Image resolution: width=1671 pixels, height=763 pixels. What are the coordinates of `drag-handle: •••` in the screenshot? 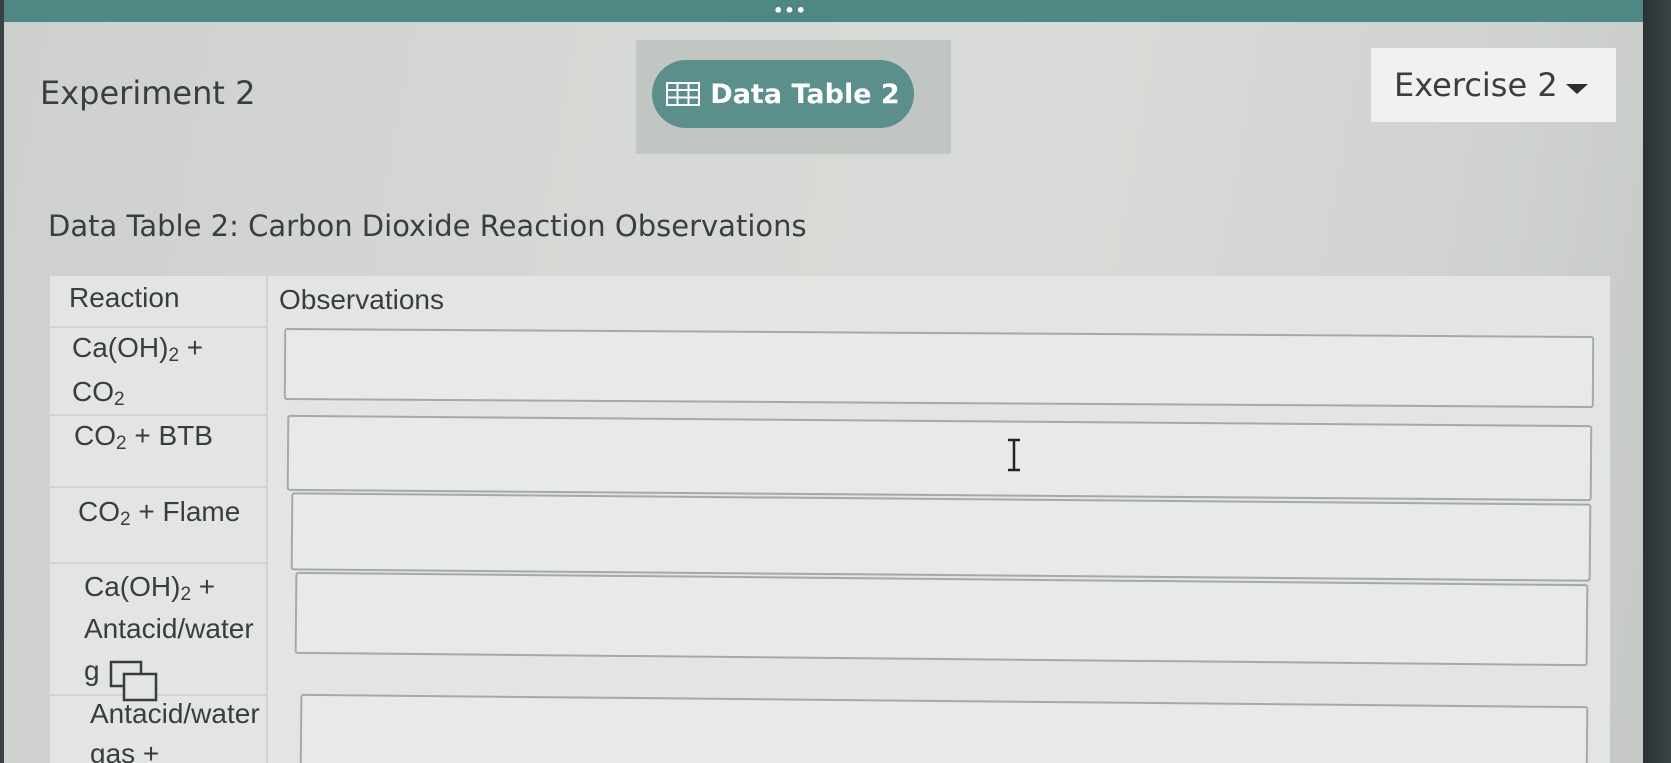 It's located at (790, 11).